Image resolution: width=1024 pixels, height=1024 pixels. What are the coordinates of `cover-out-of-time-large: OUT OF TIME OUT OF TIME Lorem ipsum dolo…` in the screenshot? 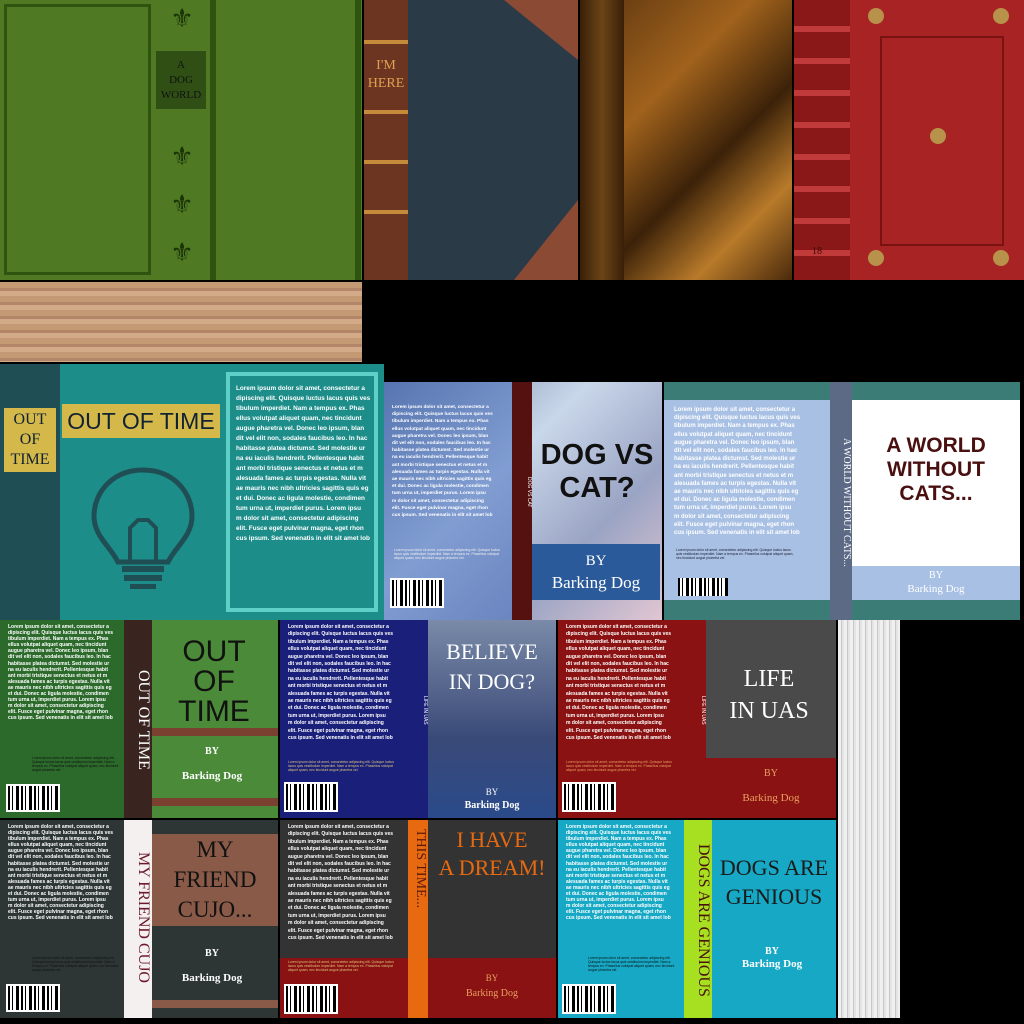 It's located at (192, 492).